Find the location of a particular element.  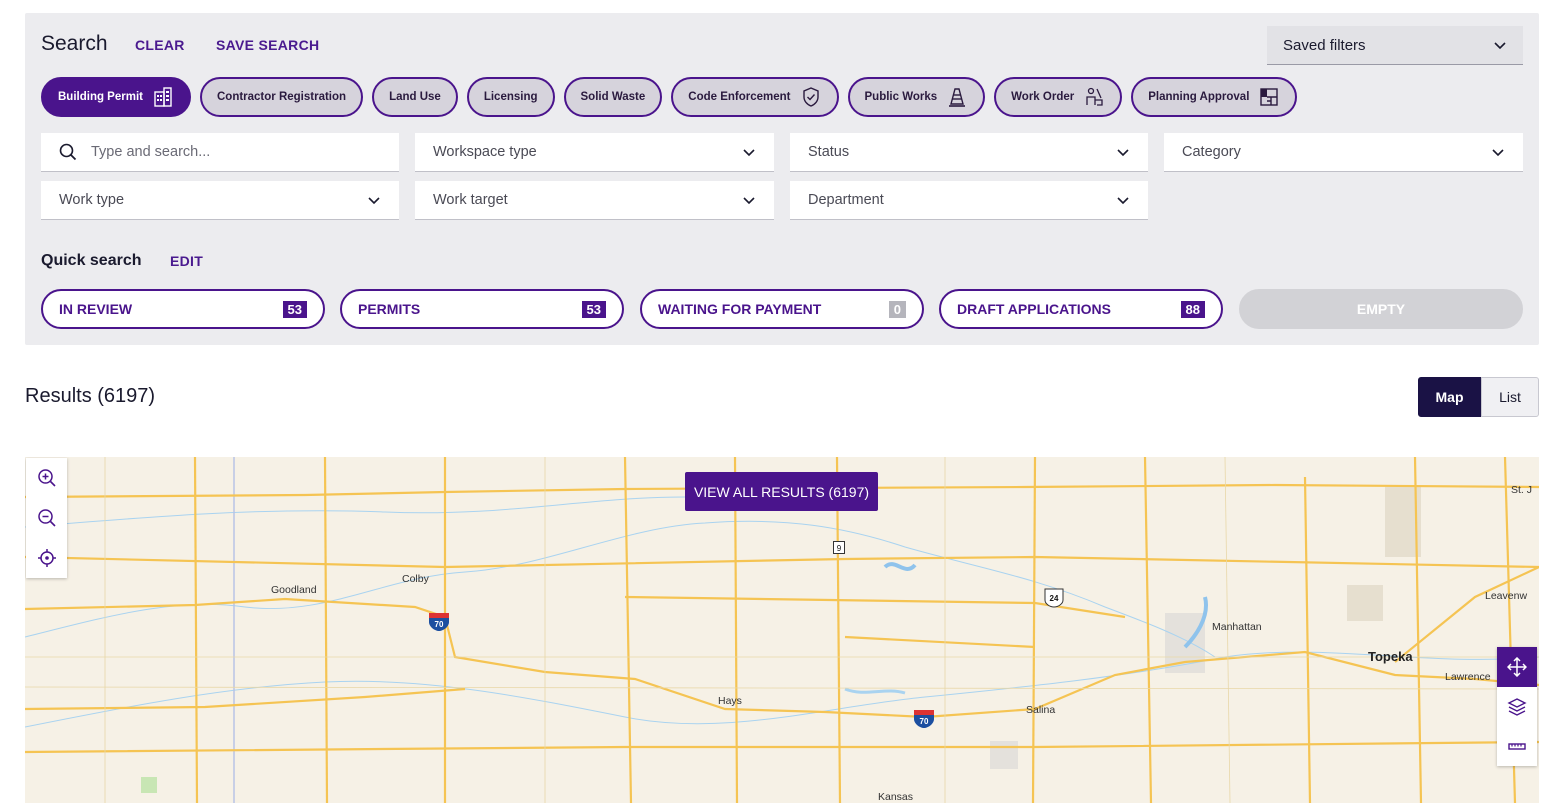

results-title: Results (6197) is located at coordinates (90, 396).